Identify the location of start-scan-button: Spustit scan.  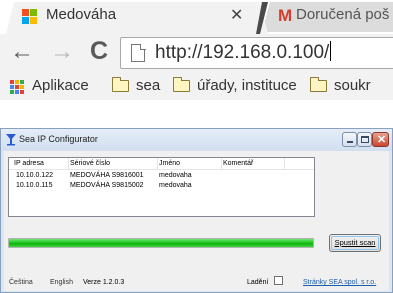
(355, 243).